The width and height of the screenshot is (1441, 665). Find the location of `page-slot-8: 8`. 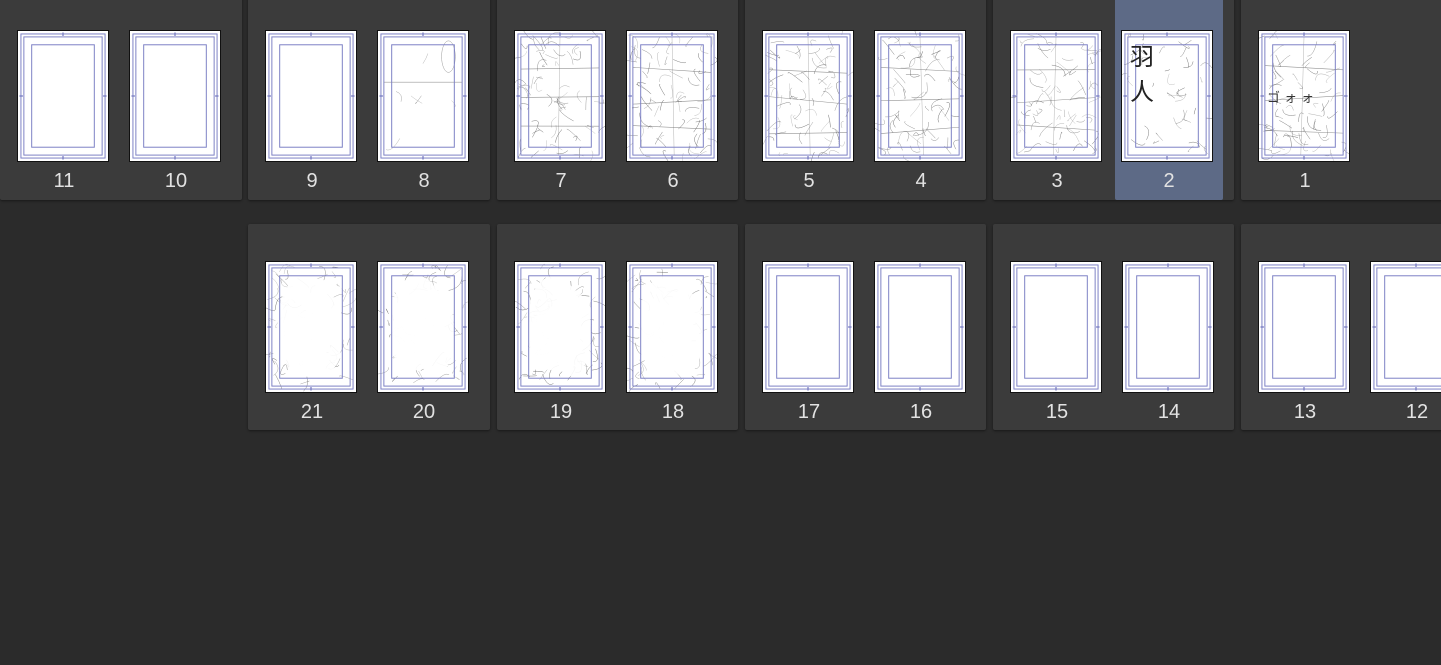

page-slot-8: 8 is located at coordinates (424, 100).